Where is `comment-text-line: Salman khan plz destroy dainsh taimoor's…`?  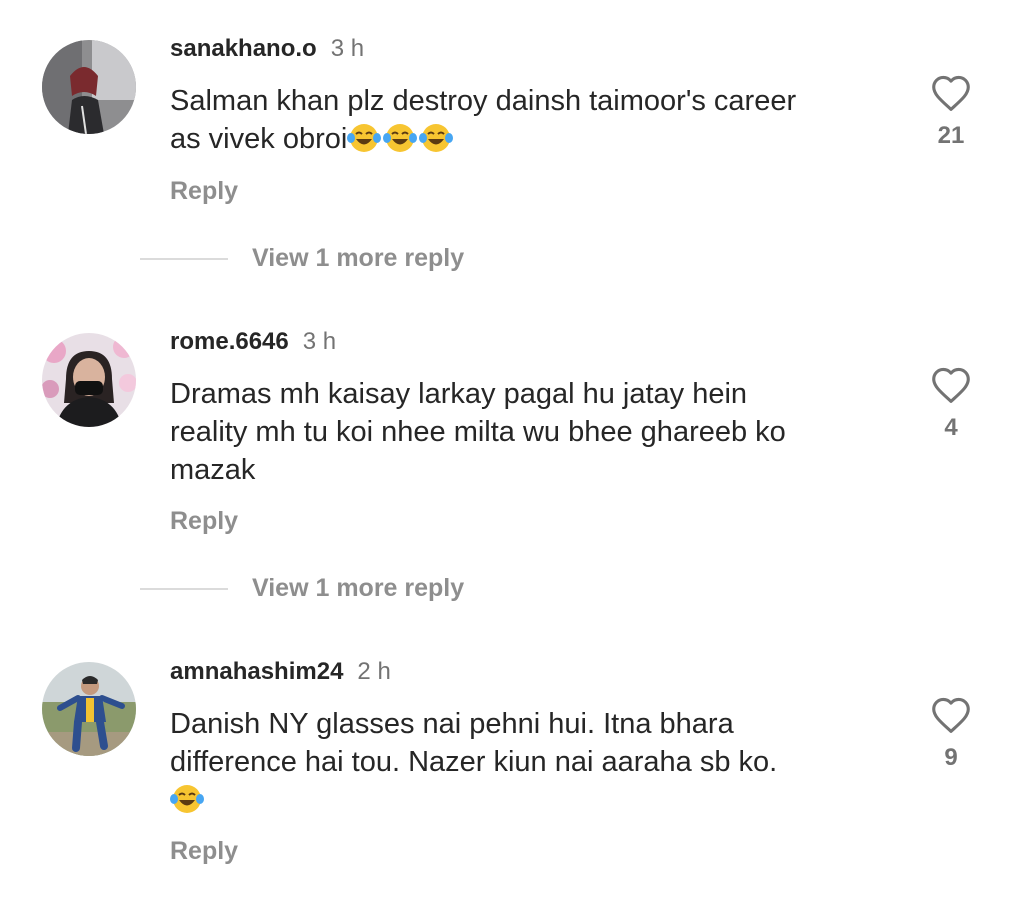 comment-text-line: Salman khan plz destroy dainsh taimoor's… is located at coordinates (483, 101).